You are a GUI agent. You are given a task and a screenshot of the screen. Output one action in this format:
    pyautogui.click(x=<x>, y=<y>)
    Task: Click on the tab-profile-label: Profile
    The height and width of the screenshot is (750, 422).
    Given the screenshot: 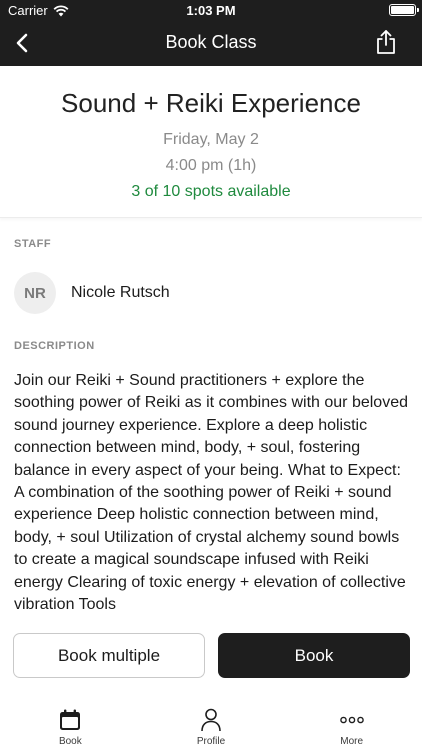 What is the action you would take?
    pyautogui.click(x=211, y=741)
    